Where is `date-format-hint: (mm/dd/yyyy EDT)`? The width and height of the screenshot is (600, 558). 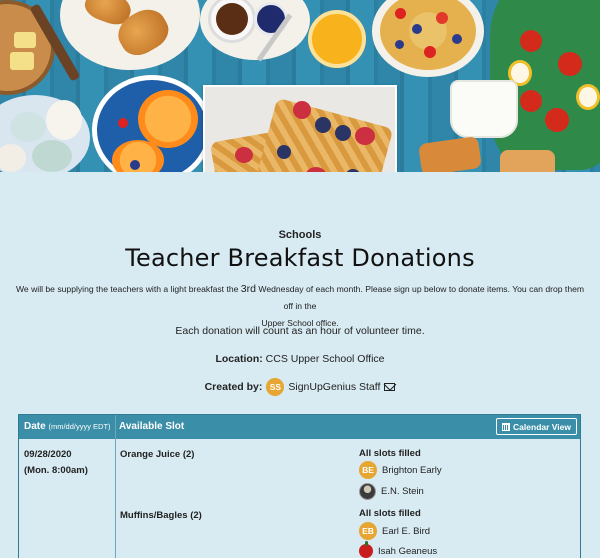
date-format-hint: (mm/dd/yyyy EDT) is located at coordinates (79, 426).